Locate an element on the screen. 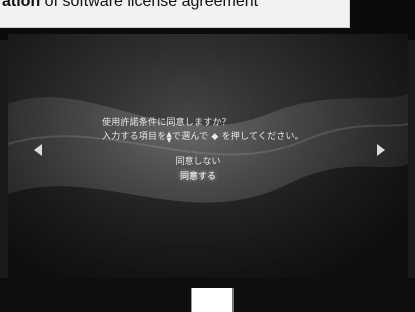  prompt-line-2-suffix: を押してください。 is located at coordinates (262, 137).